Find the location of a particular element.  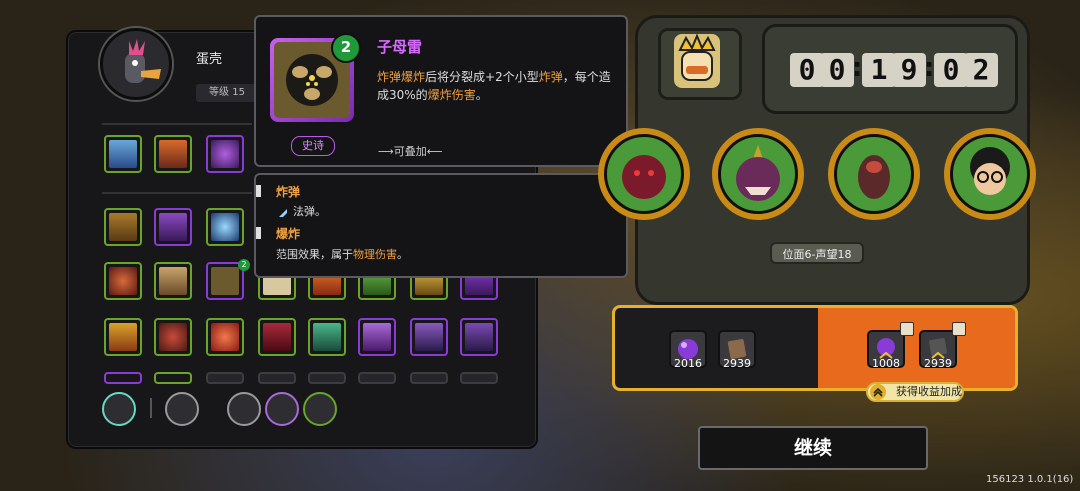

character-name: 蛋壳 is located at coordinates (209, 59).